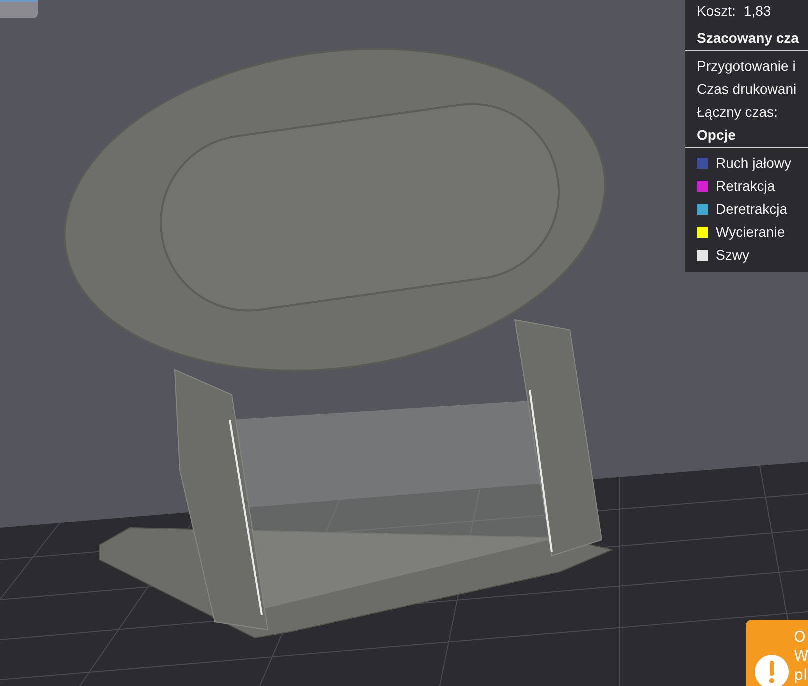  What do you see at coordinates (752, 209) in the screenshot?
I see `legend-label: Deretrakcja` at bounding box center [752, 209].